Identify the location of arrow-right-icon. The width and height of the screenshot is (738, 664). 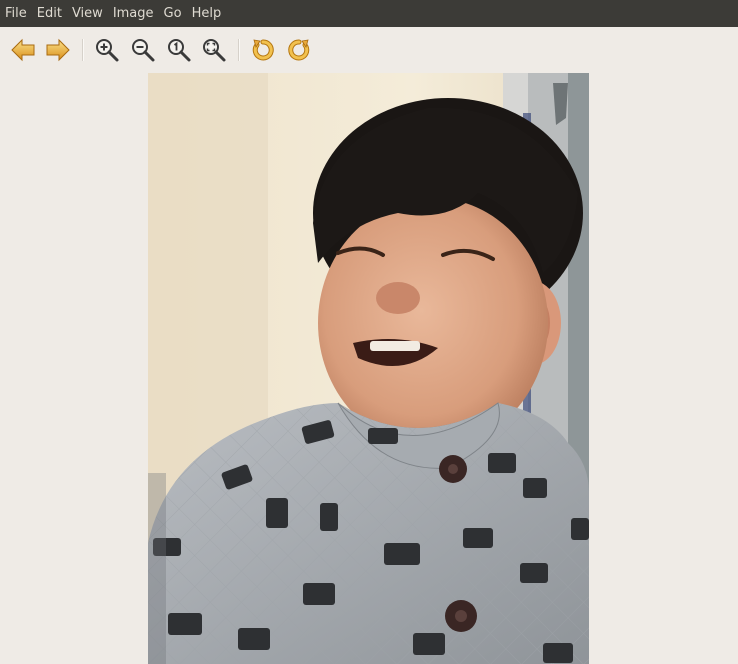
(58, 50).